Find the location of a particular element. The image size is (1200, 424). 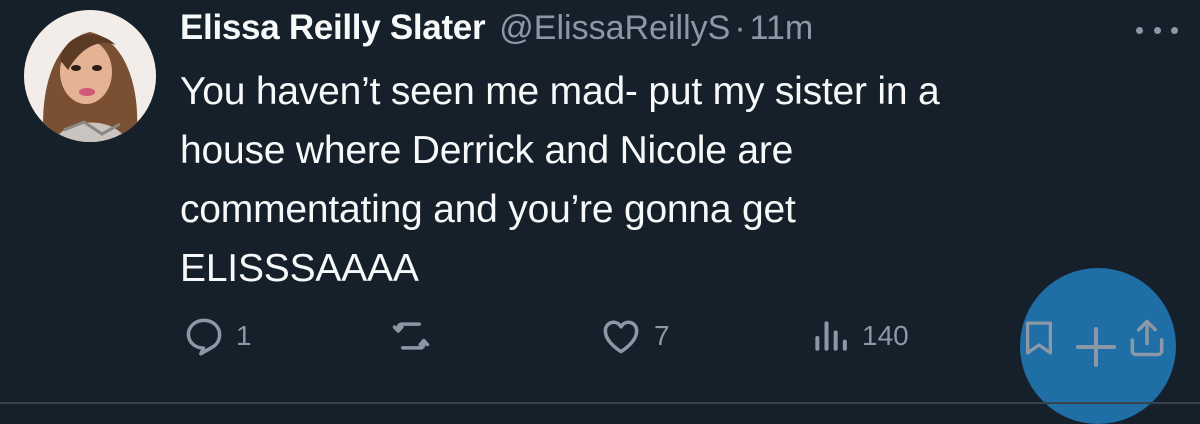

retweet-icon is located at coordinates (411, 336).